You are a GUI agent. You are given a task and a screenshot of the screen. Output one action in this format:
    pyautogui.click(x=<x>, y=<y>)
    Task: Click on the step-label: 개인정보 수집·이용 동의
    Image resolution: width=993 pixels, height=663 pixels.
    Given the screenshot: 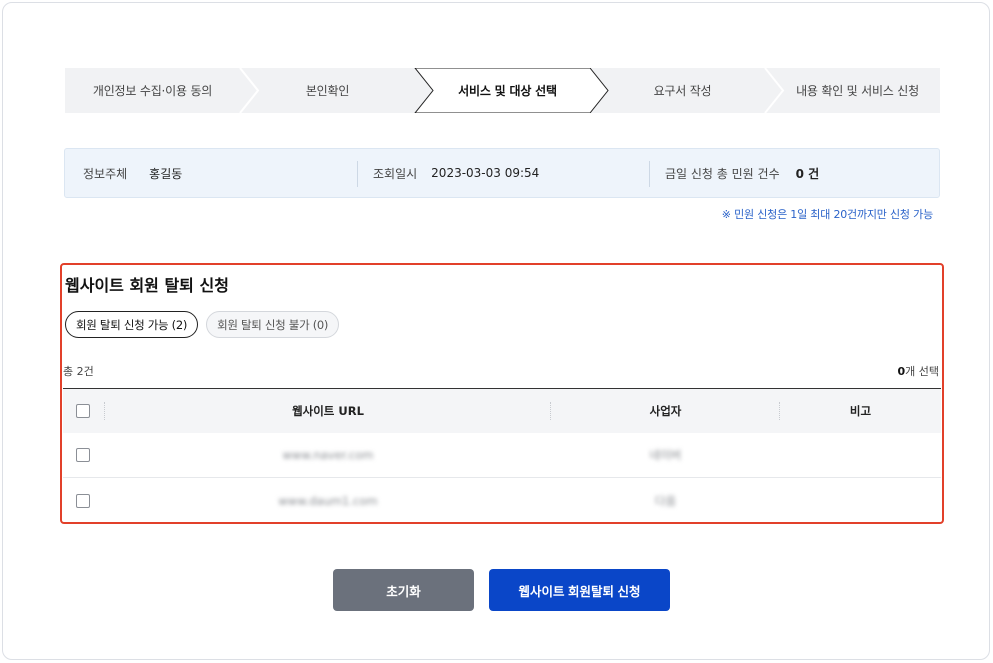 What is the action you would take?
    pyautogui.click(x=152, y=91)
    